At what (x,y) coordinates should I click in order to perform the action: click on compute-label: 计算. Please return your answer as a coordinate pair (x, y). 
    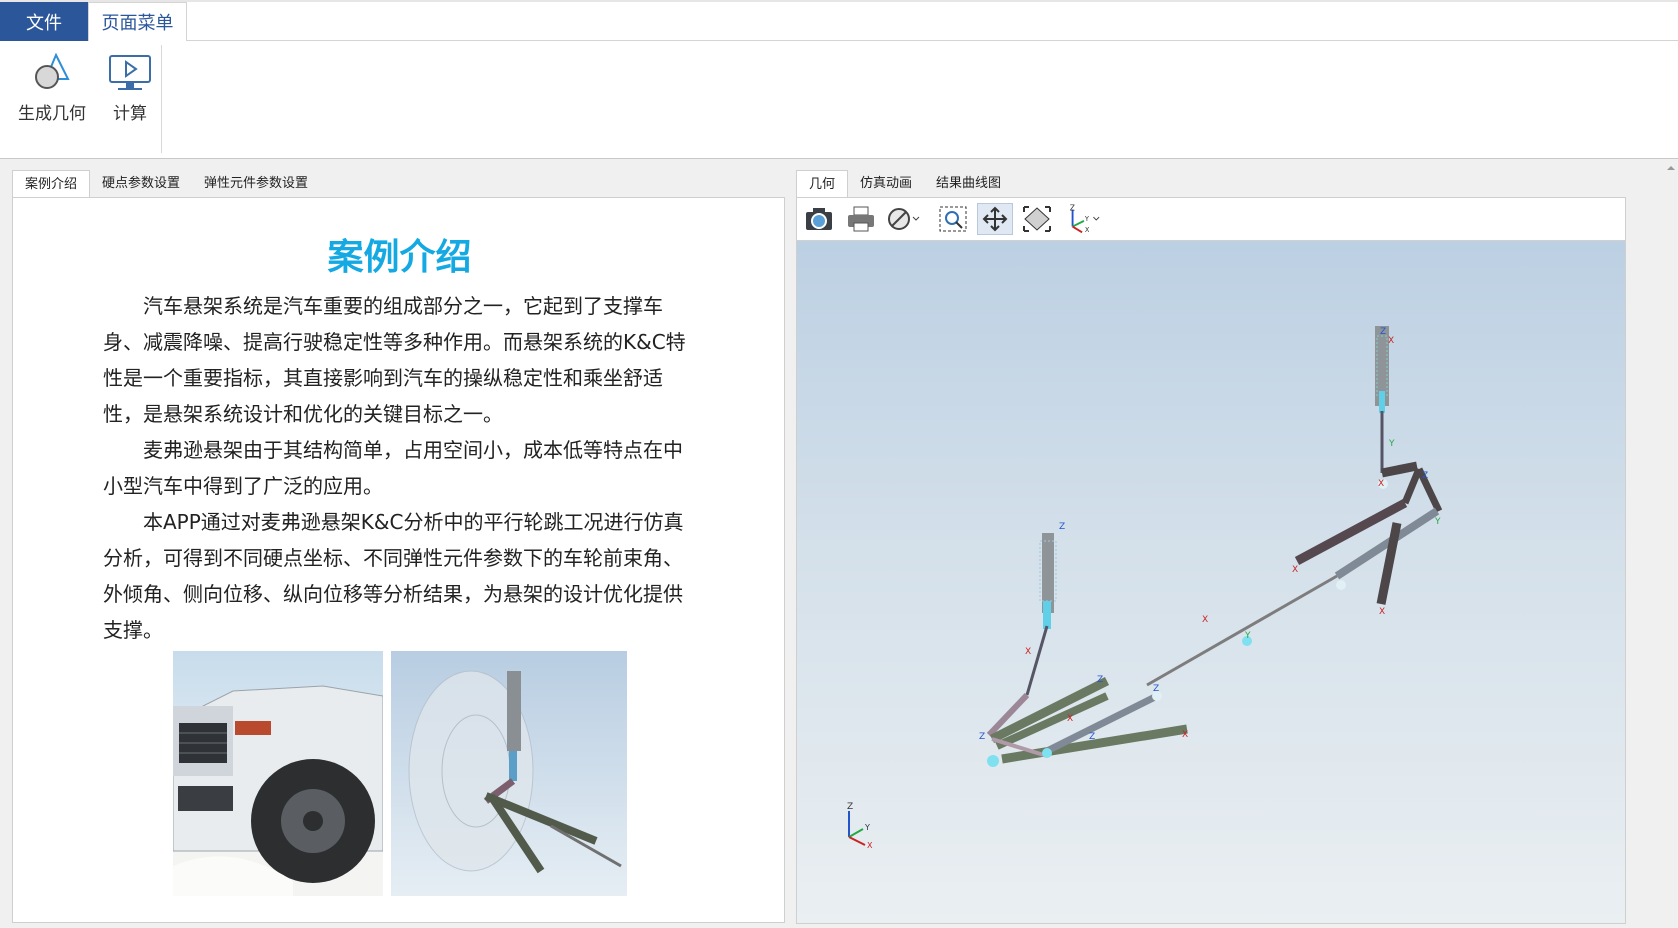
    Looking at the image, I should click on (130, 114).